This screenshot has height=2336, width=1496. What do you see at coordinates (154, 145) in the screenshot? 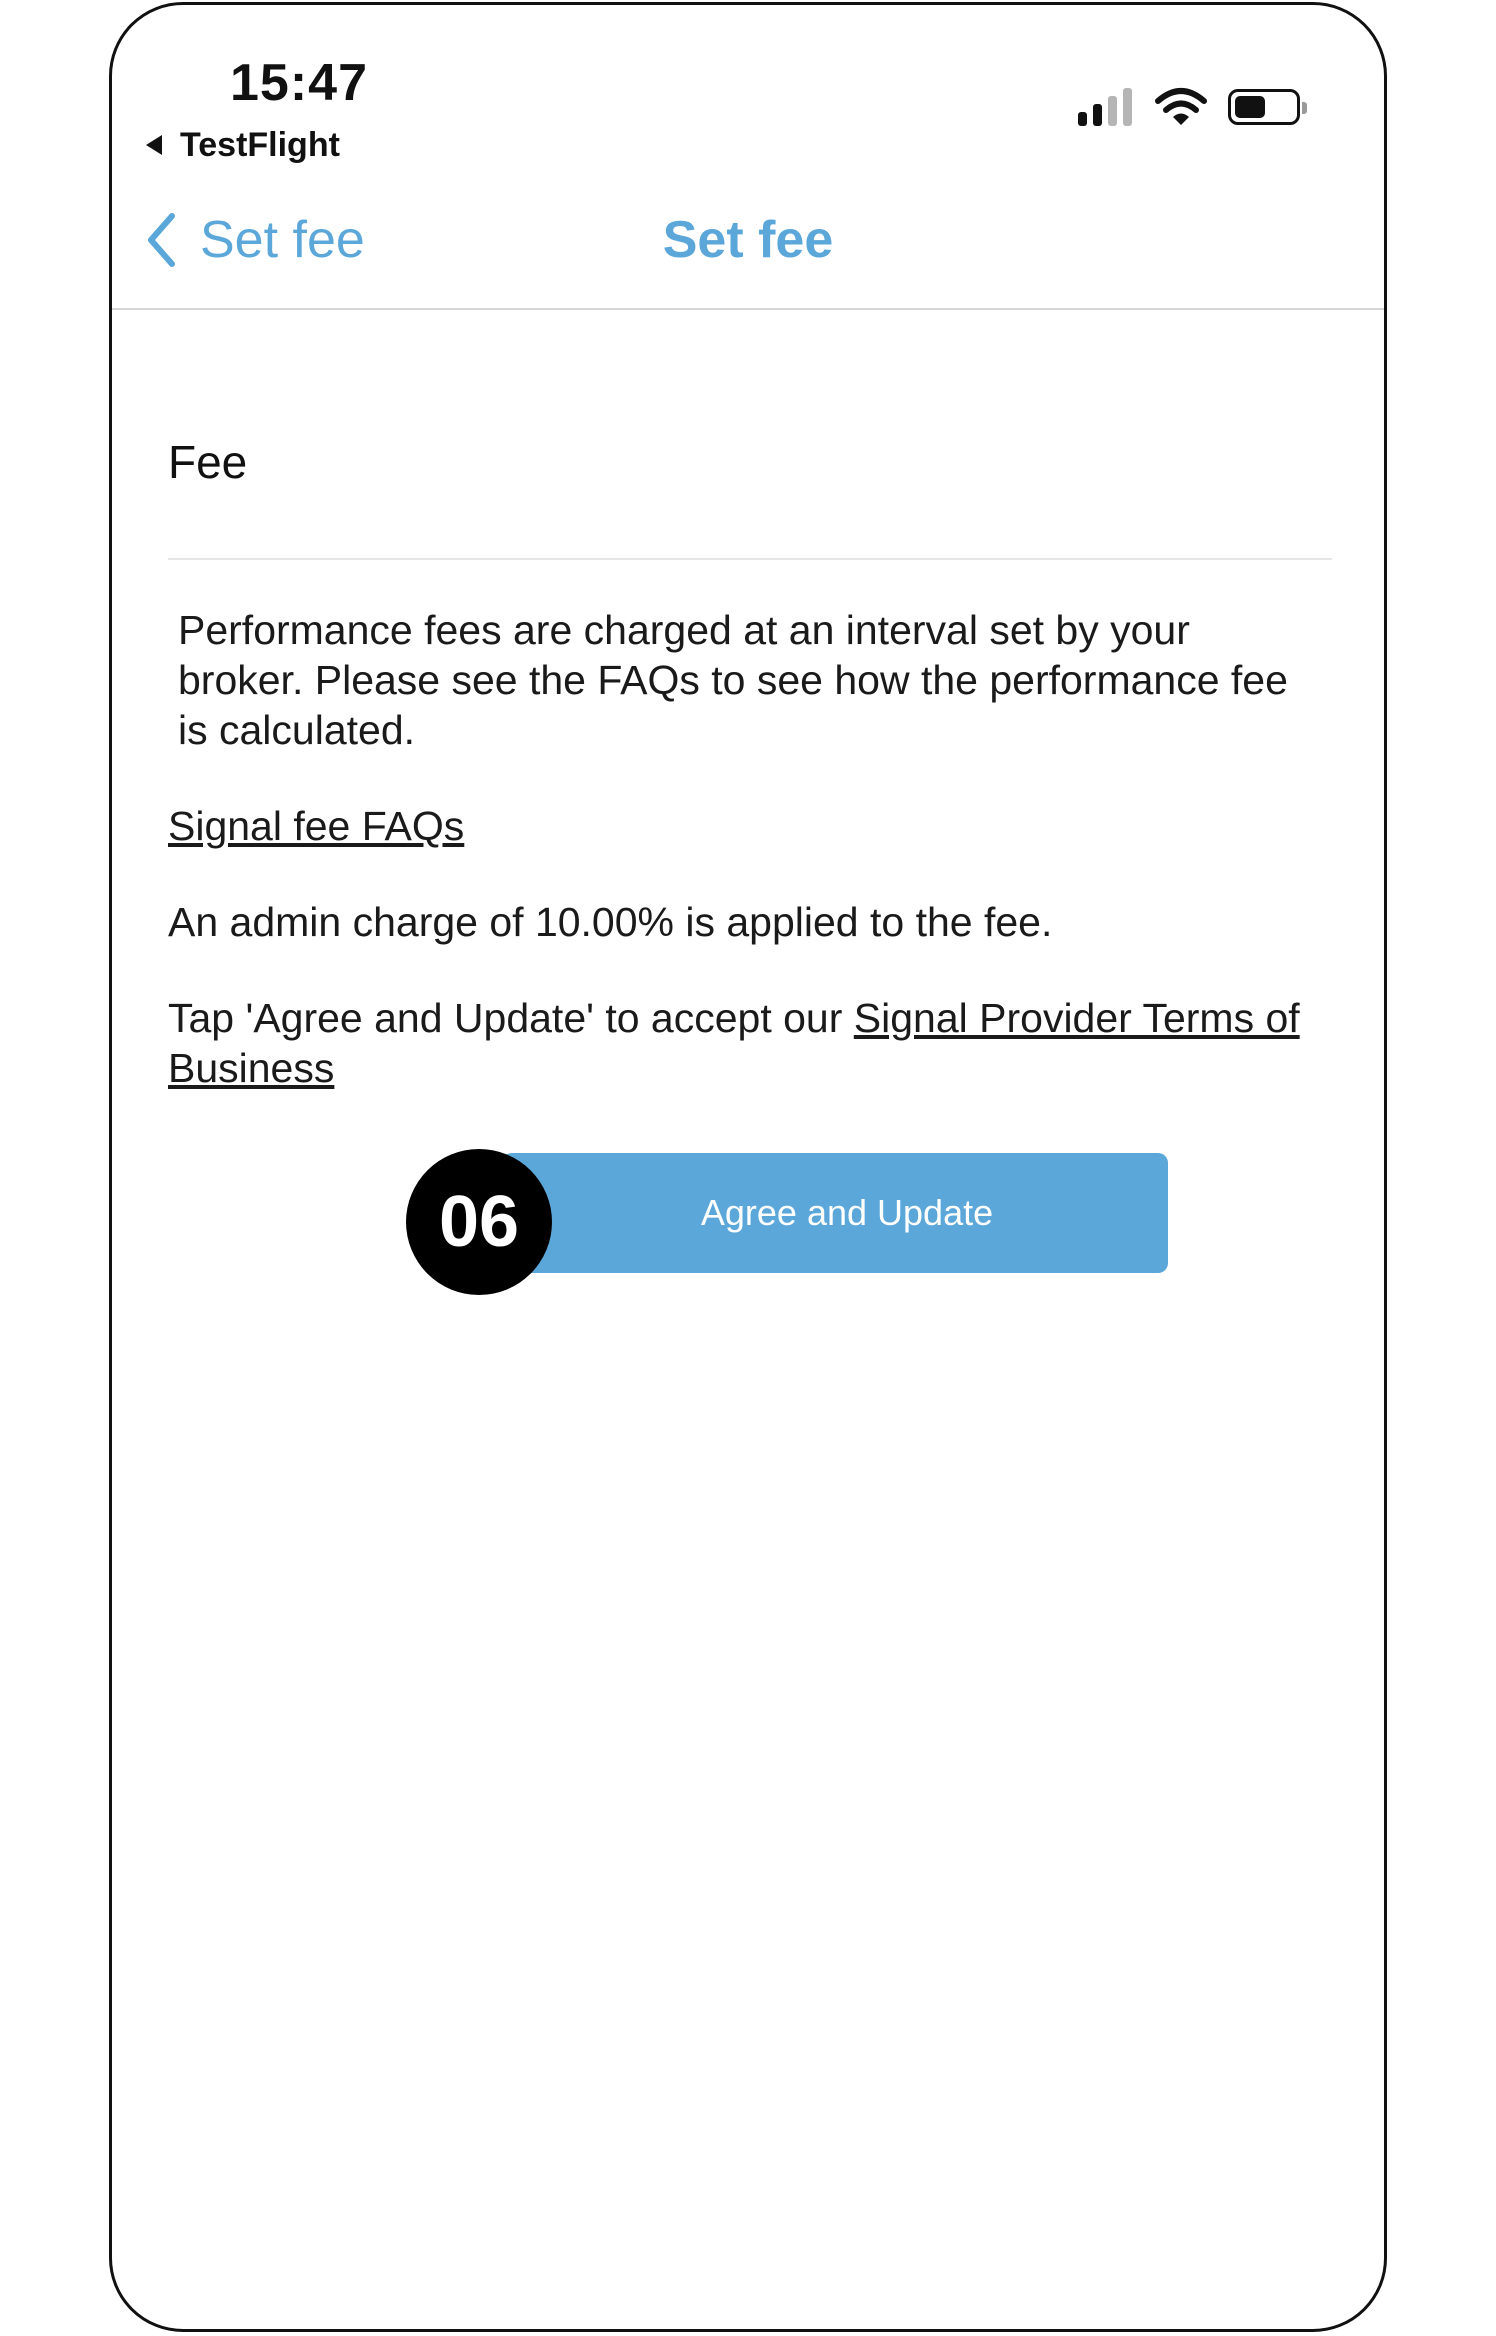
I see `back-triangle-icon` at bounding box center [154, 145].